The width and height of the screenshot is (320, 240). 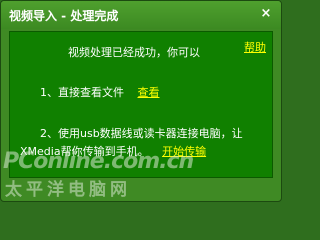 What do you see at coordinates (141, 15) in the screenshot?
I see `title-bar: 视频导入 - 处理完成 ×` at bounding box center [141, 15].